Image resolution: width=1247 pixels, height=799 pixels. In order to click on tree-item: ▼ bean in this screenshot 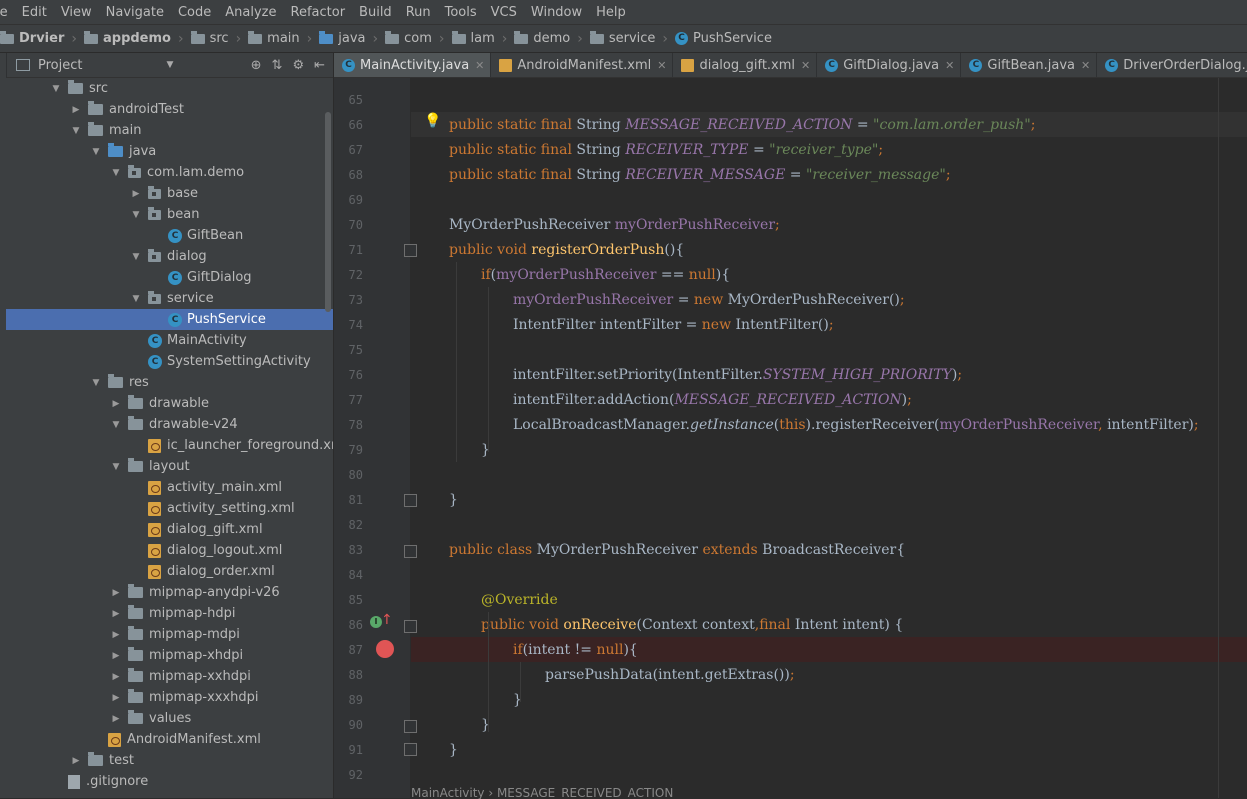, I will do `click(169, 214)`.